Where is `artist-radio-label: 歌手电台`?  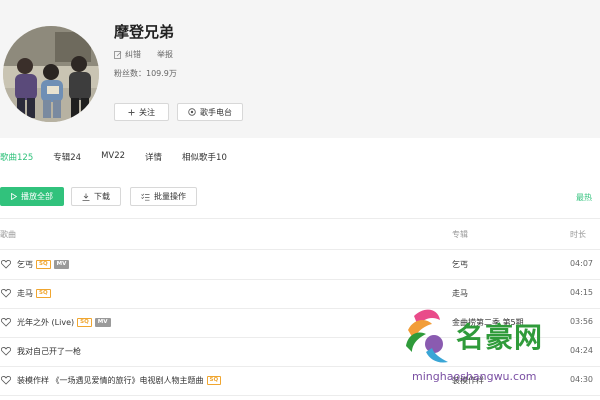 artist-radio-label: 歌手电台 is located at coordinates (216, 112).